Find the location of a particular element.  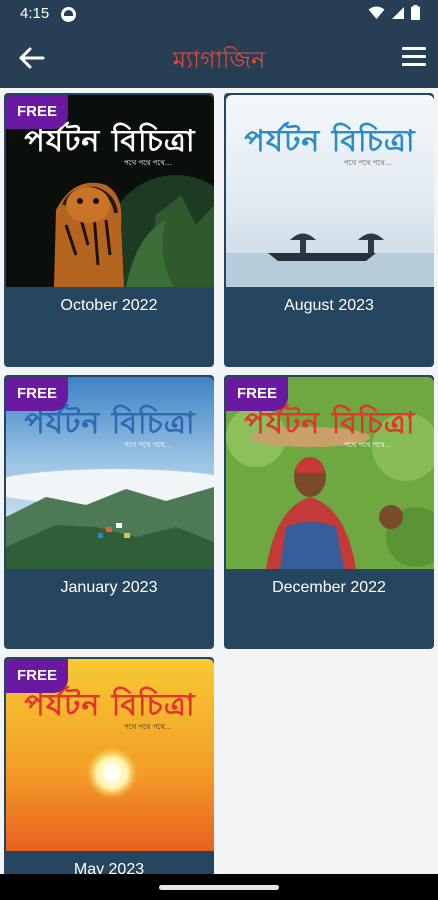

signal-icon is located at coordinates (398, 12).